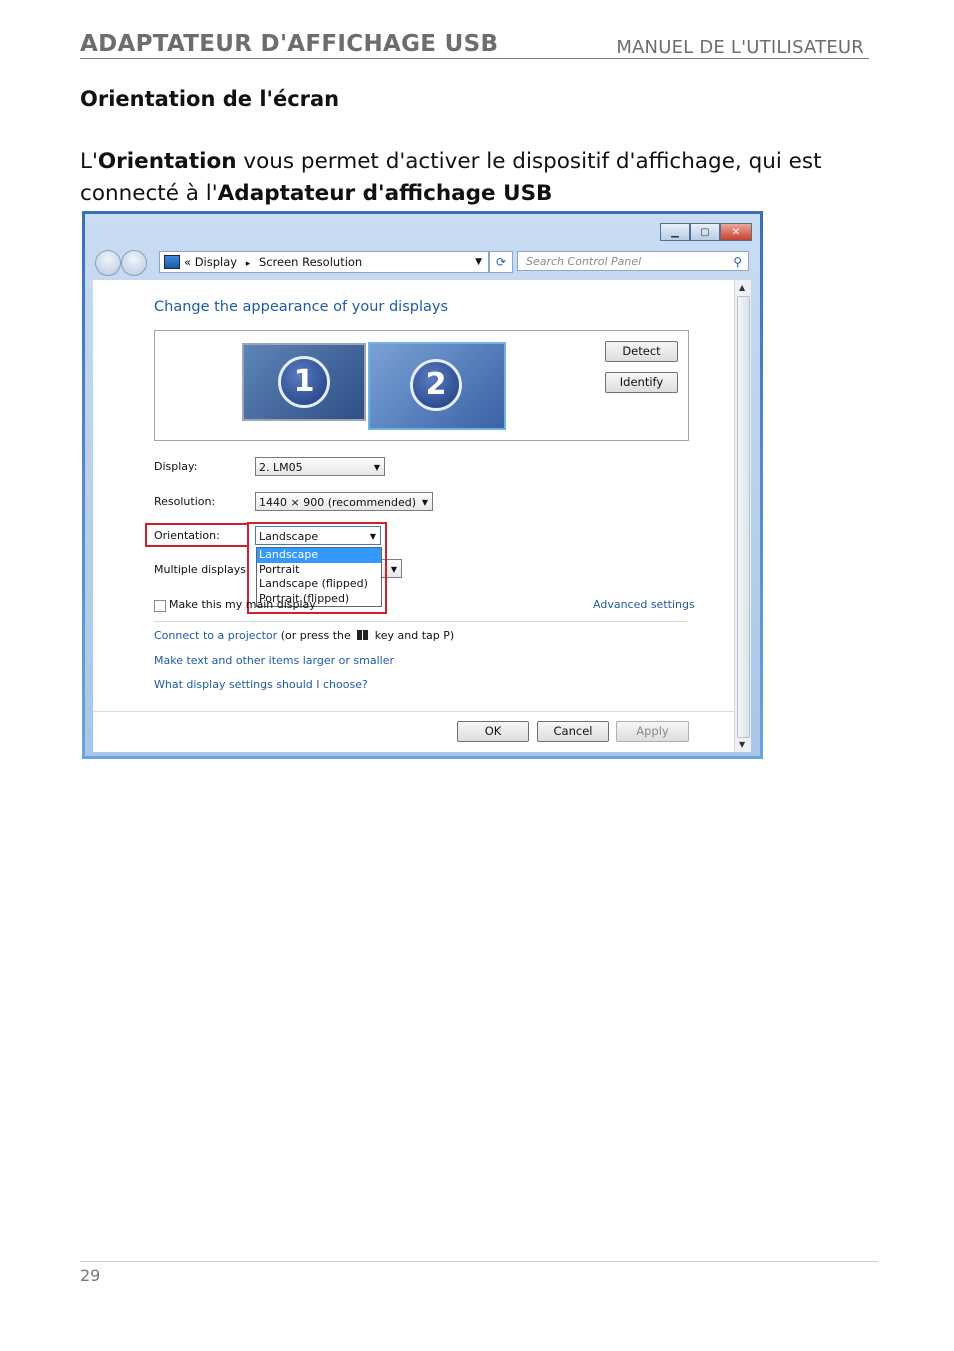 This screenshot has height=1351, width=954. What do you see at coordinates (740, 47) in the screenshot?
I see `document-header-manual: MANUEL DE L'UTILISATEUR` at bounding box center [740, 47].